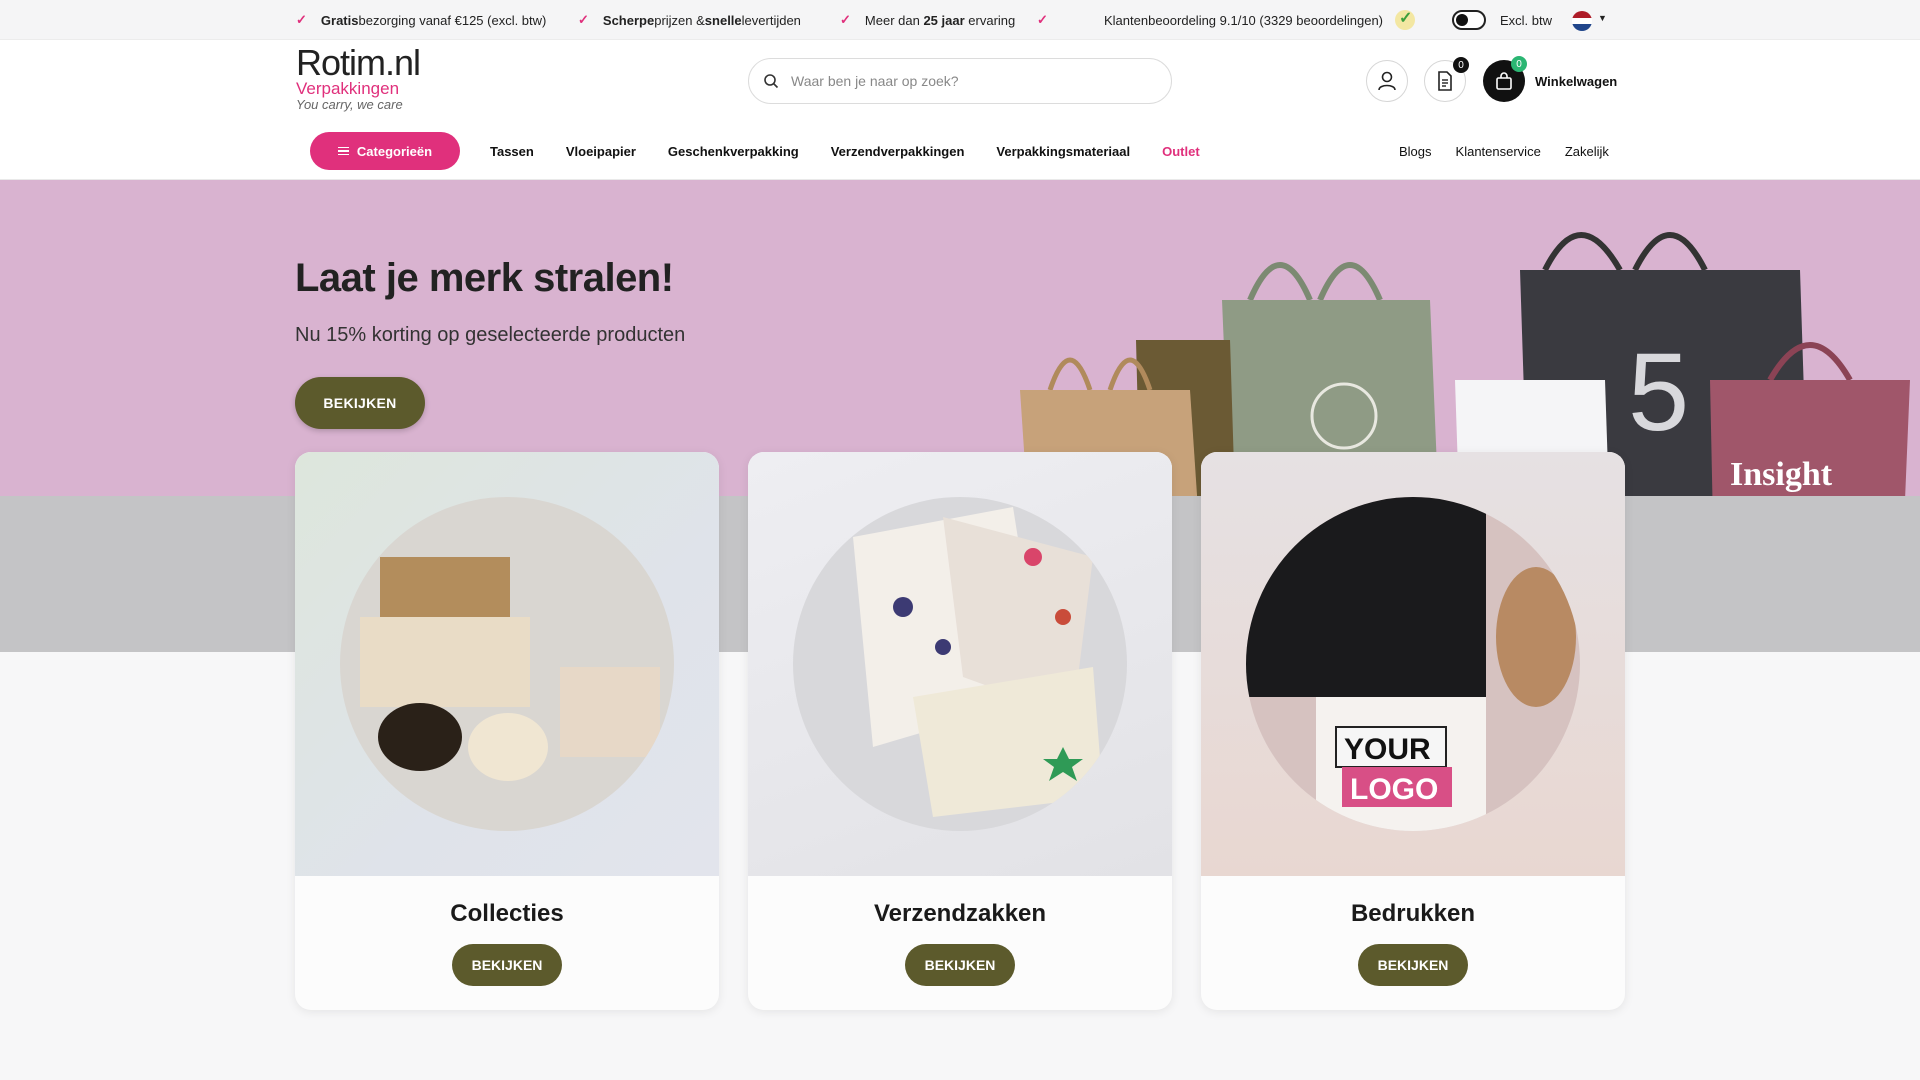 The image size is (1920, 1080). I want to click on search-bar, so click(960, 81).